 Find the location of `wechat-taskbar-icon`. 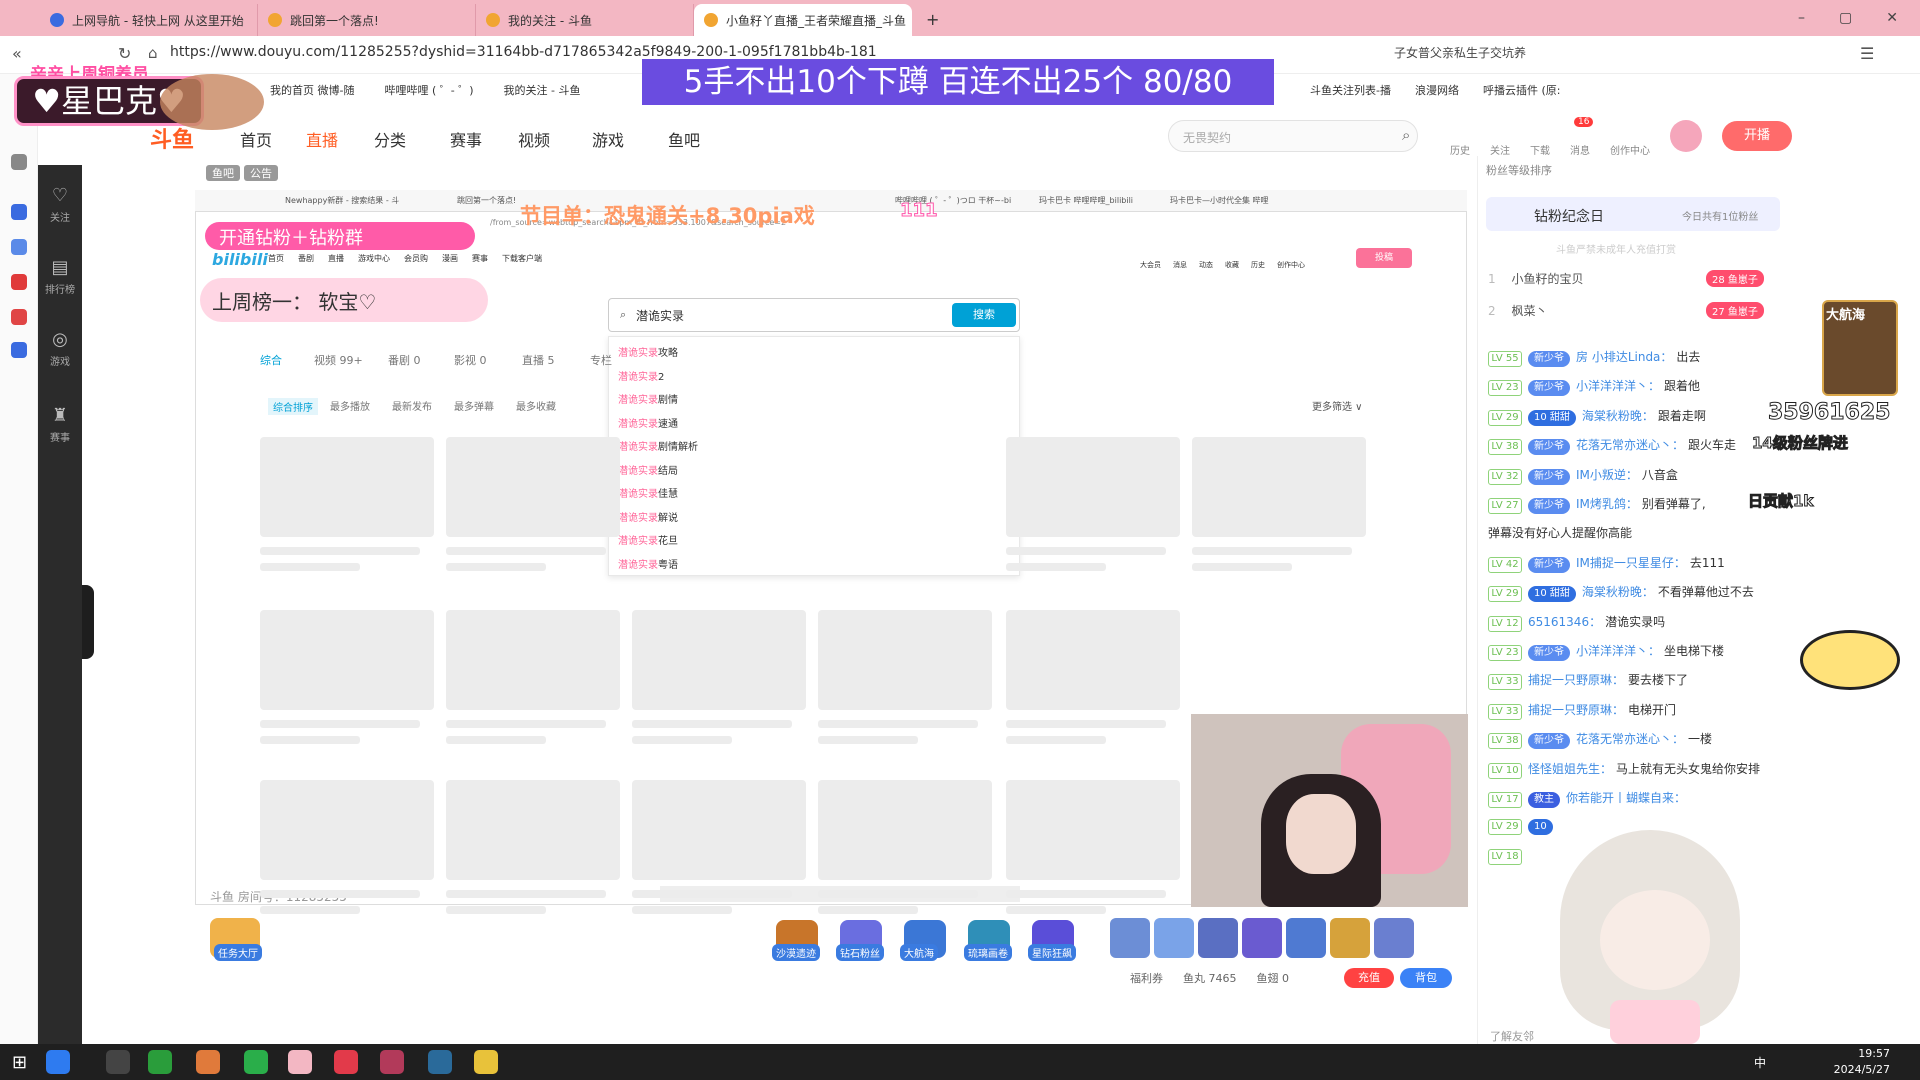

wechat-taskbar-icon is located at coordinates (256, 1062).